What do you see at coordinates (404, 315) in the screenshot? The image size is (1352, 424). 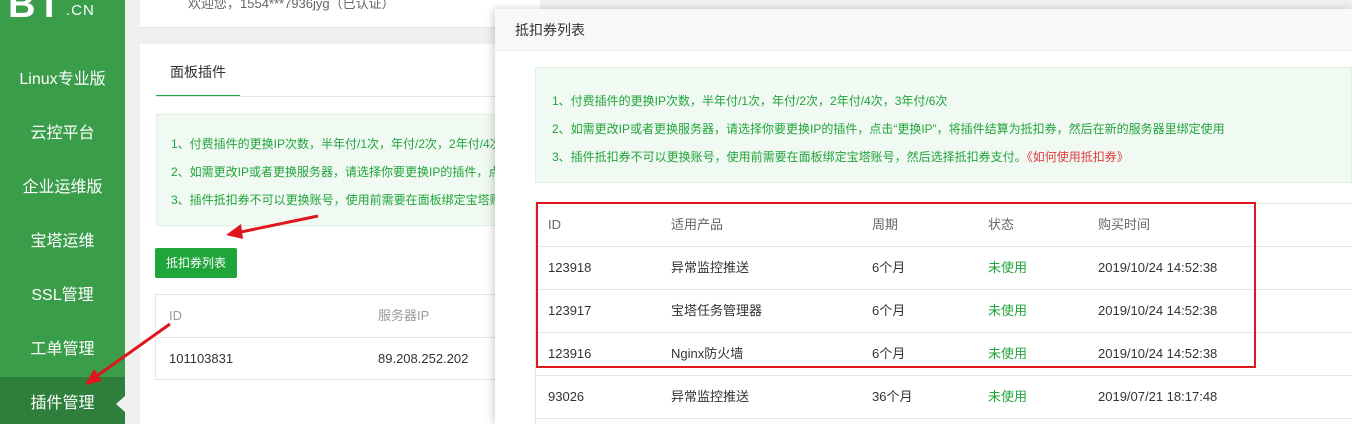 I see `table-header-server-ip: 服务器IP` at bounding box center [404, 315].